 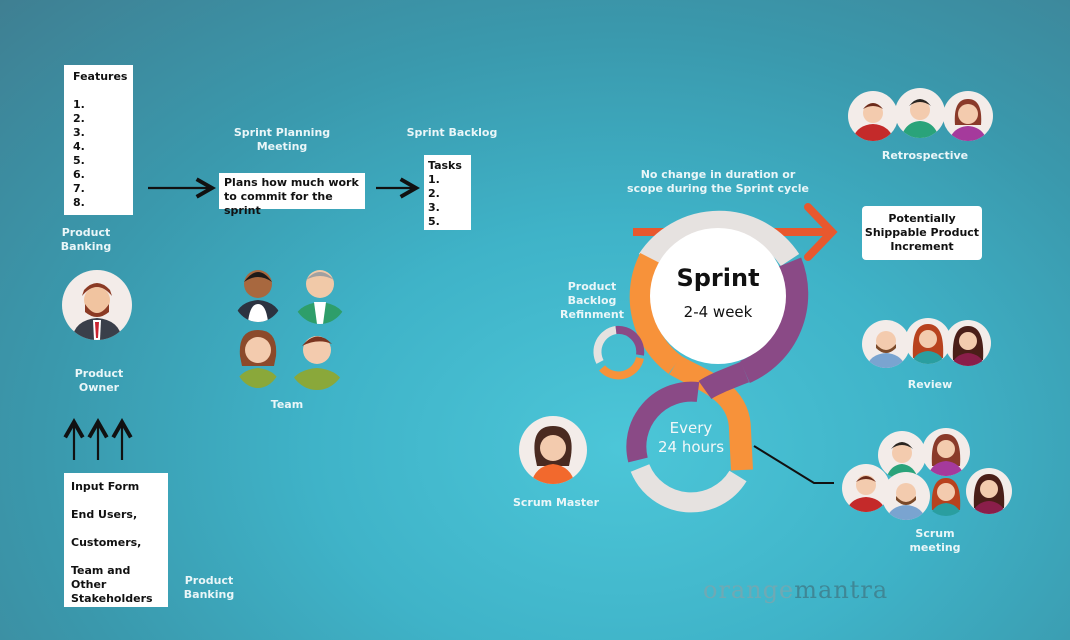 What do you see at coordinates (930, 384) in the screenshot?
I see `review-label: Review` at bounding box center [930, 384].